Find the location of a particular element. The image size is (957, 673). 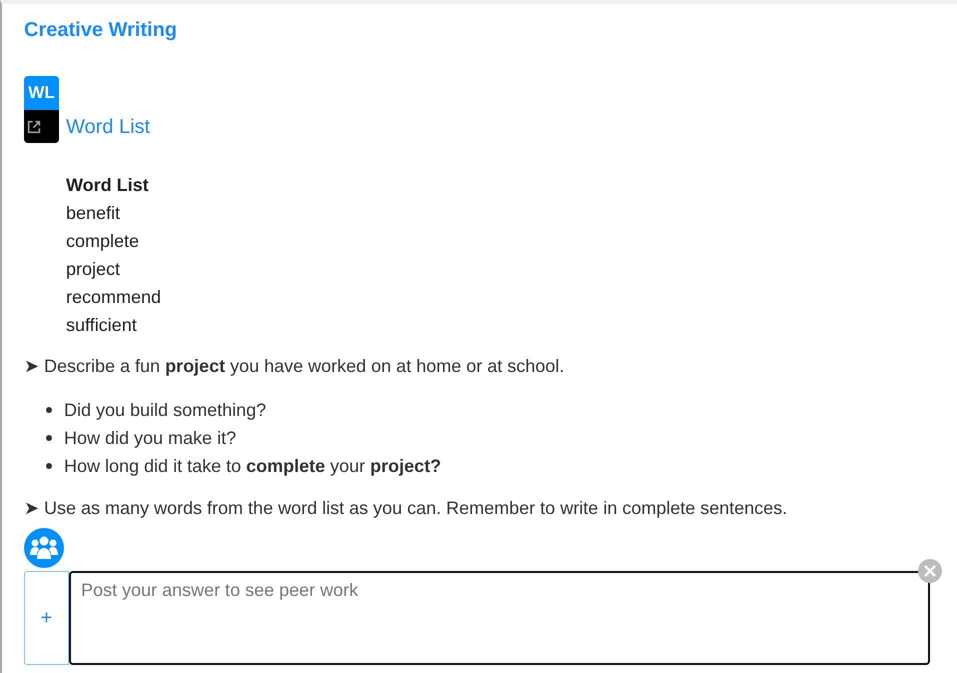

word-list-link: Word List is located at coordinates (108, 126).